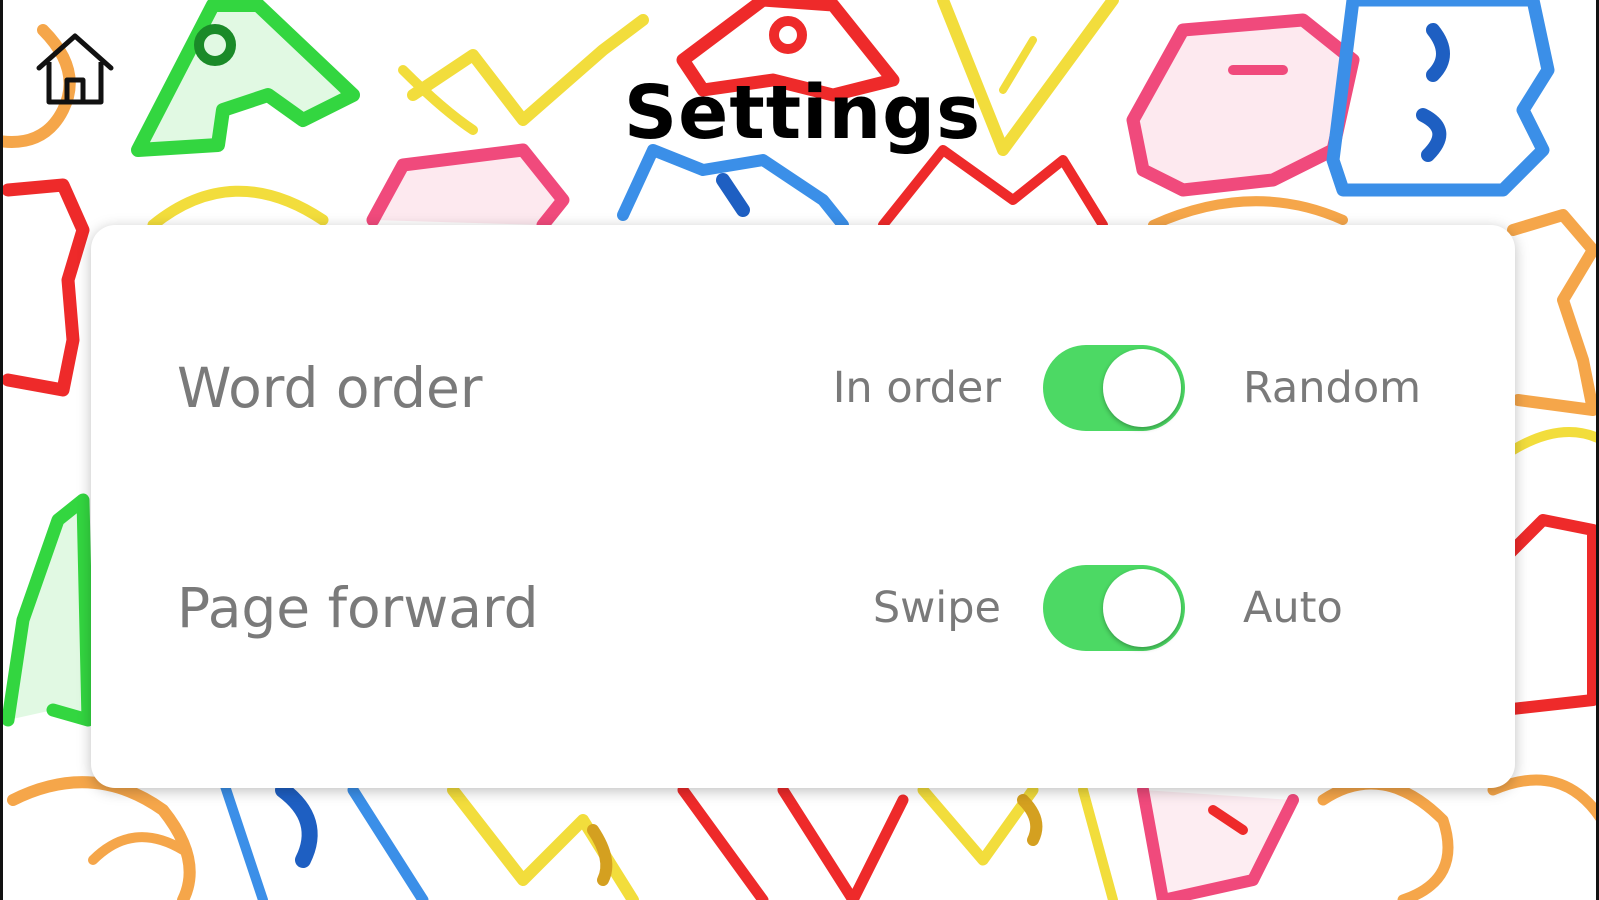 This screenshot has height=900, width=1599. I want to click on option-off-label: Swipe, so click(936, 608).